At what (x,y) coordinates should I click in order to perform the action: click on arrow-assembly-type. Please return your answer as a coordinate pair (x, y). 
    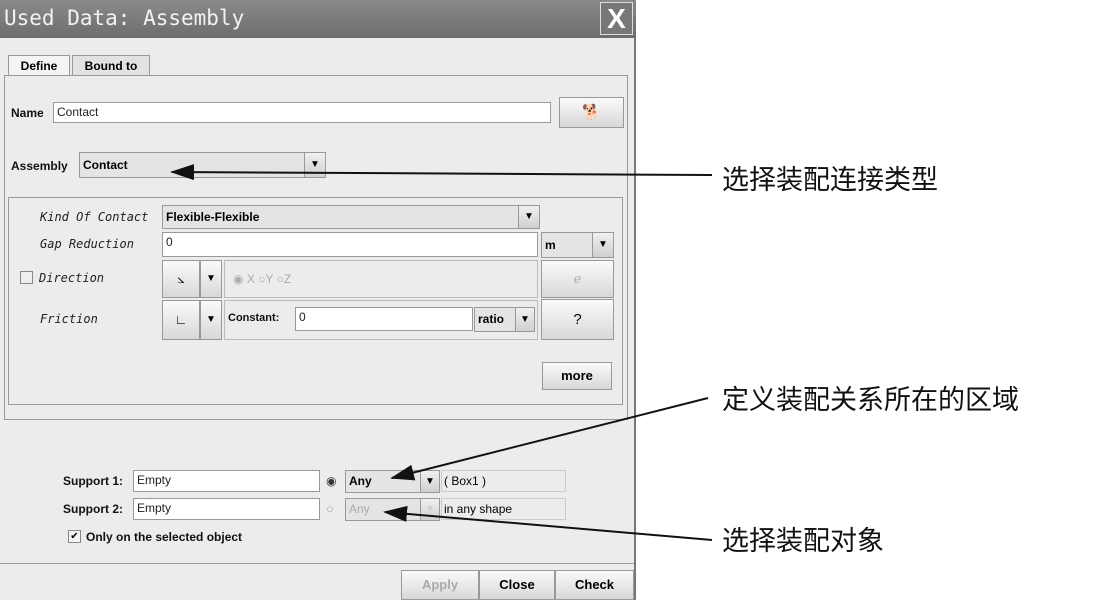
    Looking at the image, I should click on (441, 172).